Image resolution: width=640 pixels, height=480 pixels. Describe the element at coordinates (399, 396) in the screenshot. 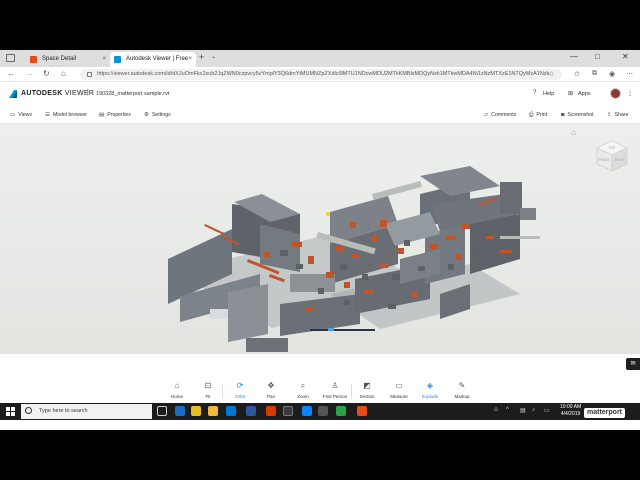

I see `tool-measure-label: Measure` at that location.